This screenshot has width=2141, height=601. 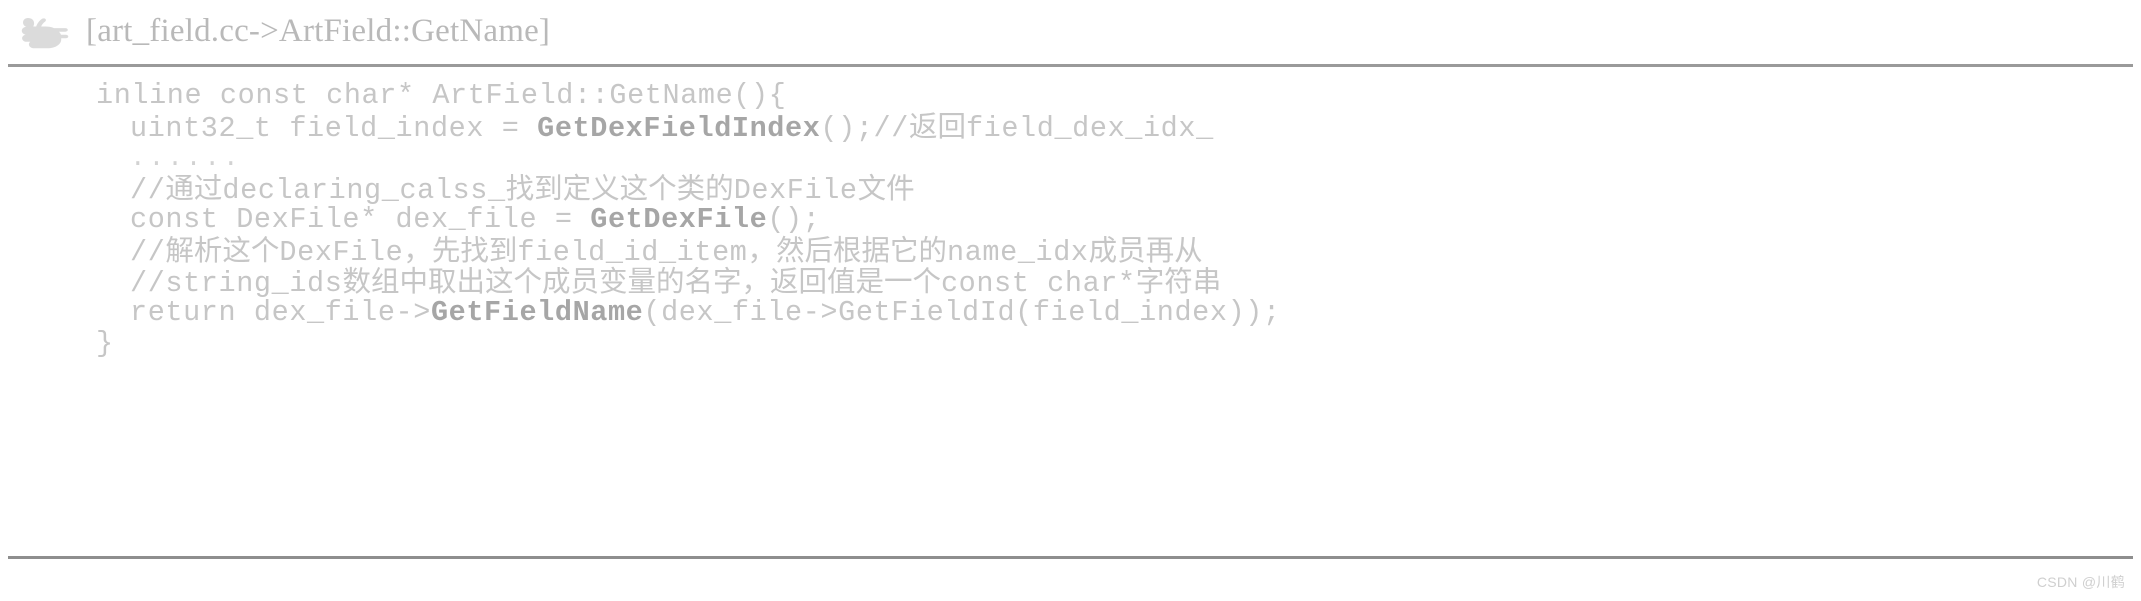 What do you see at coordinates (794, 219) in the screenshot?
I see `code-token: ();` at bounding box center [794, 219].